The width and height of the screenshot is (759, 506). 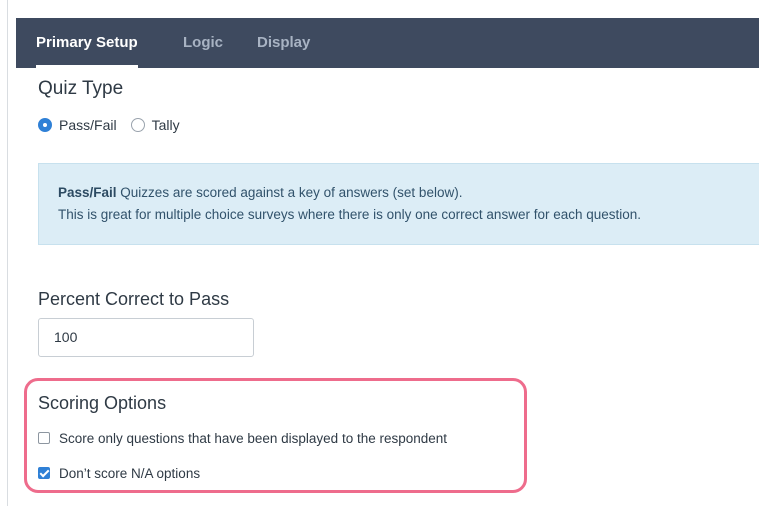 I want to click on radio-tally-label: Tally, so click(x=166, y=125).